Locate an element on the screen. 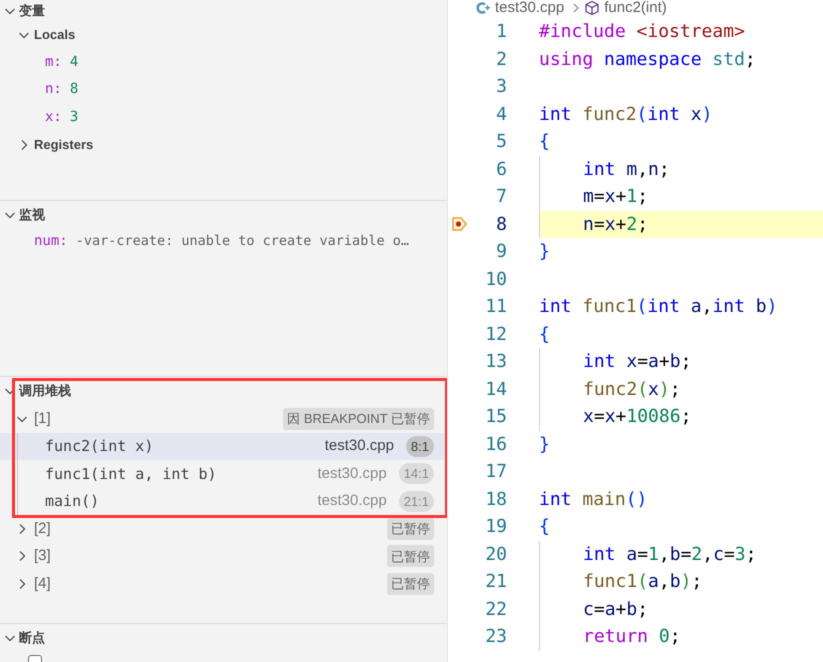 The width and height of the screenshot is (823, 662). line-number: 23 is located at coordinates (495, 637).